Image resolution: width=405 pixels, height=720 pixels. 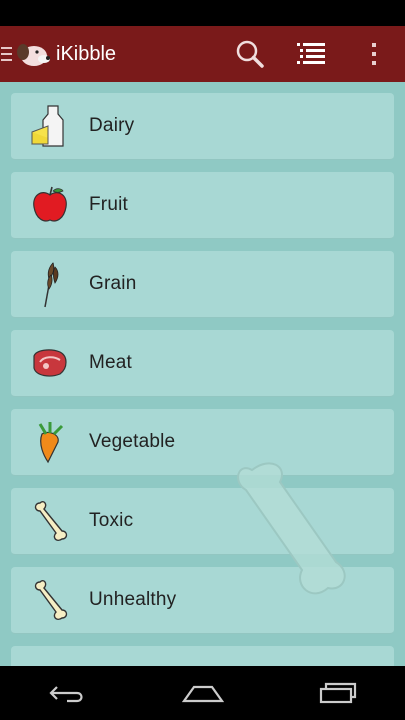 What do you see at coordinates (112, 125) in the screenshot?
I see `category-label: Dairy` at bounding box center [112, 125].